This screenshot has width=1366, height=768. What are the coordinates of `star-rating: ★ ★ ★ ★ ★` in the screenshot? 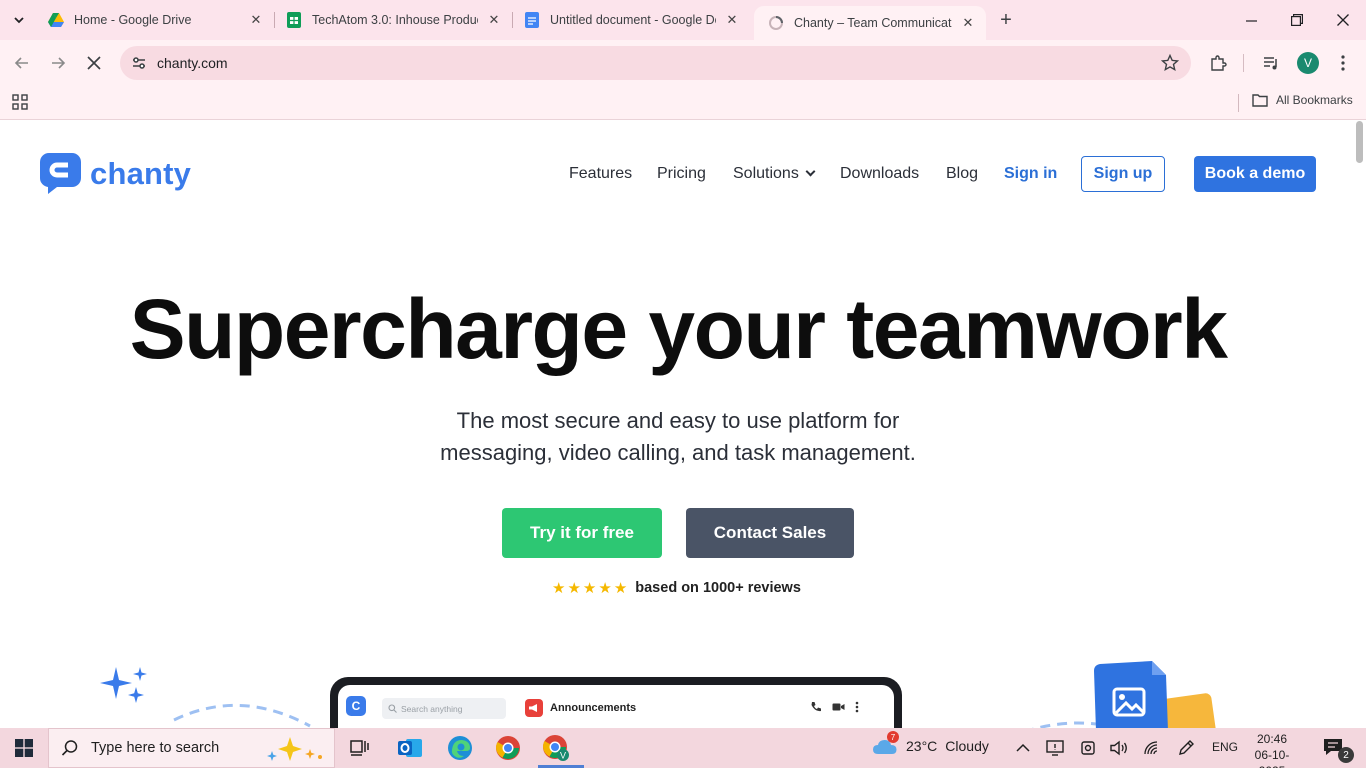 It's located at (590, 588).